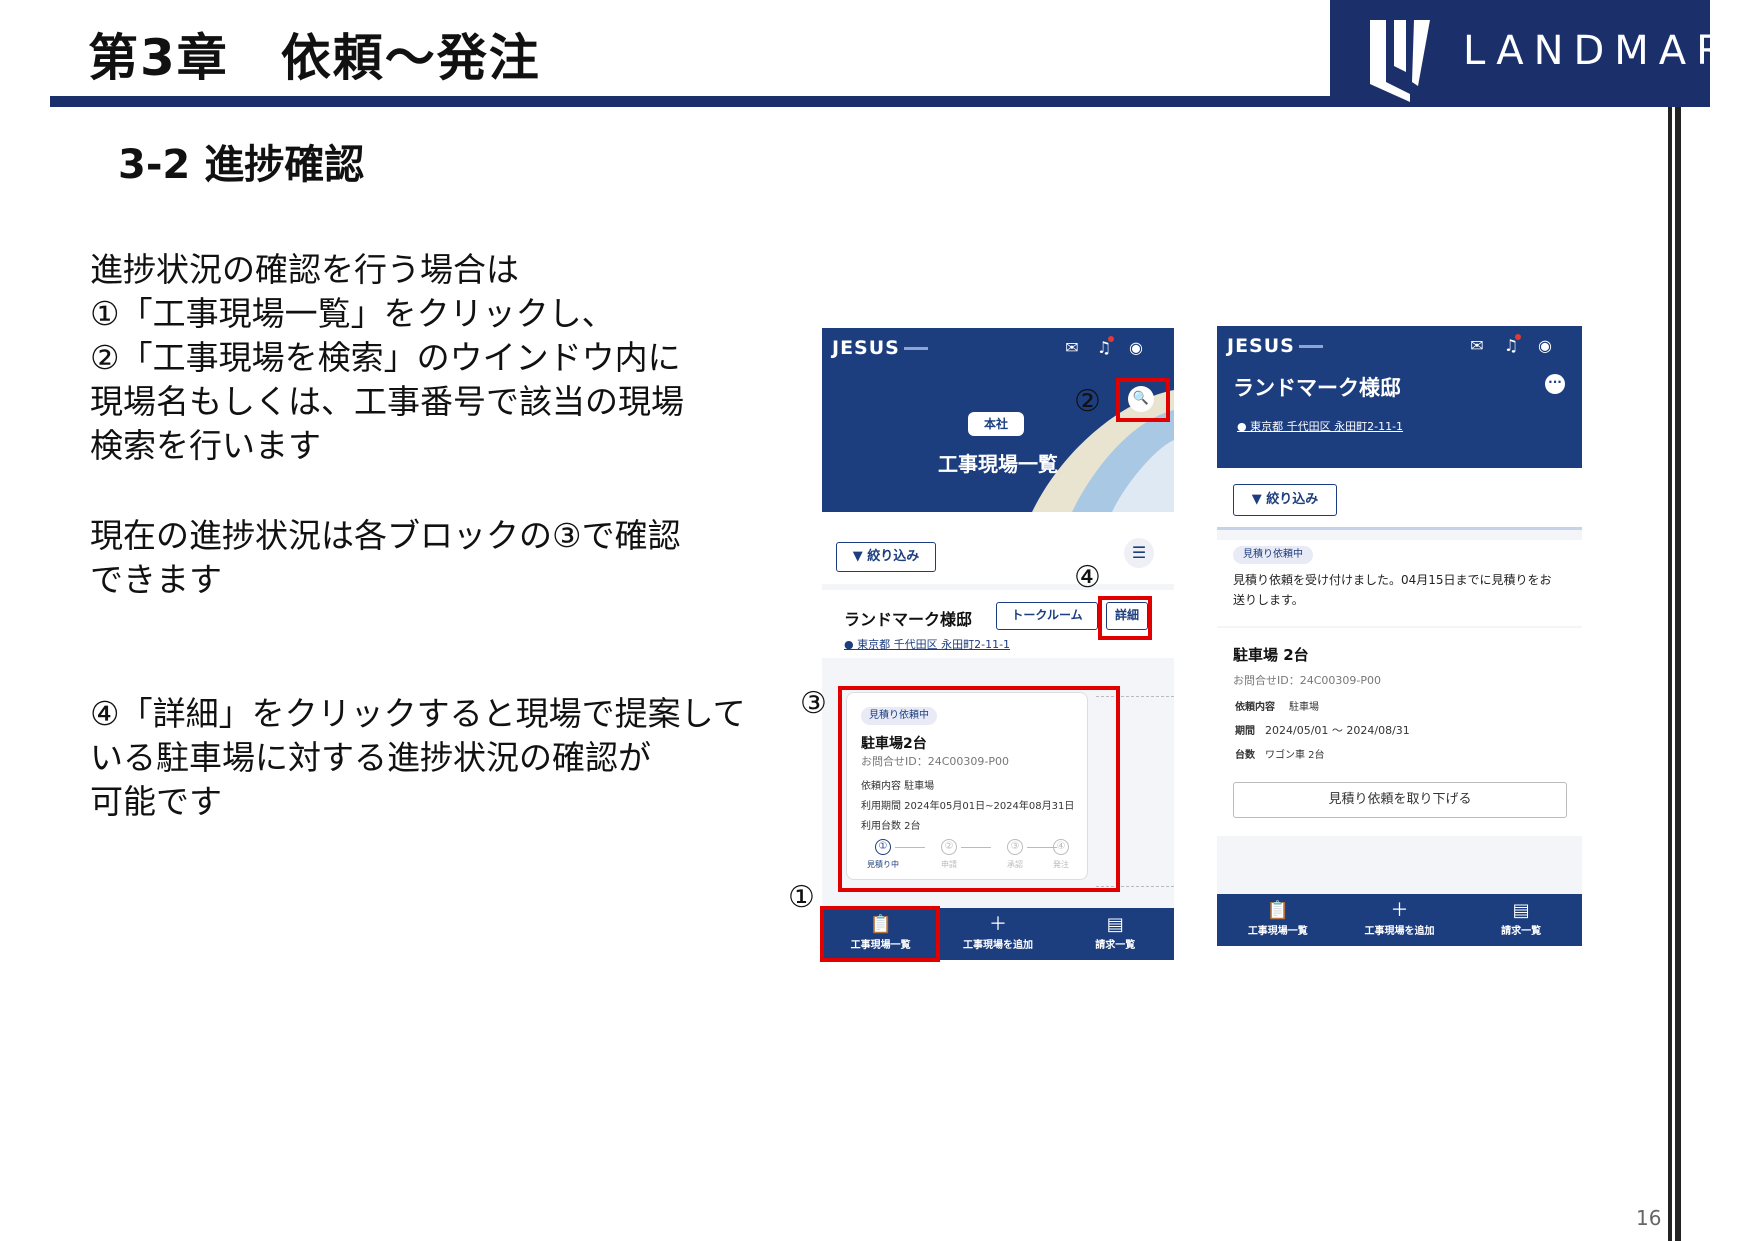 Image resolution: width=1755 pixels, height=1241 pixels. Describe the element at coordinates (1649, 1218) in the screenshot. I see `page-number: 16` at that location.